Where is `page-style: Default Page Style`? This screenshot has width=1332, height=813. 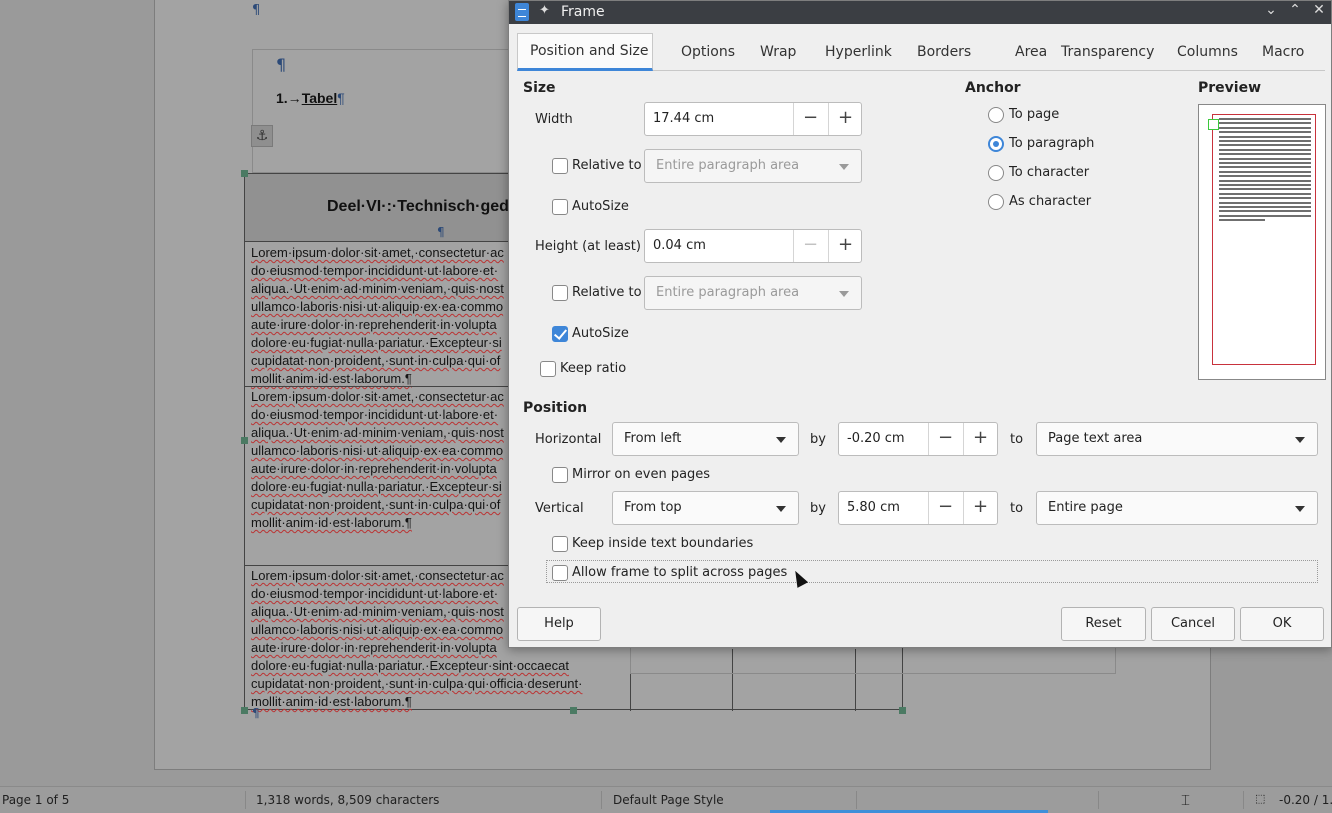
page-style: Default Page Style is located at coordinates (668, 800).